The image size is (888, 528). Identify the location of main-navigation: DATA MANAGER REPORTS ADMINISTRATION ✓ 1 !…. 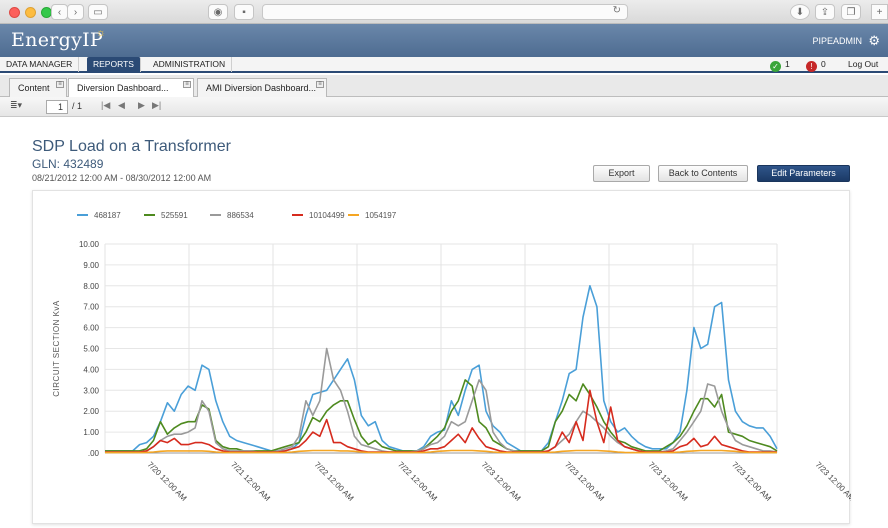
(444, 65).